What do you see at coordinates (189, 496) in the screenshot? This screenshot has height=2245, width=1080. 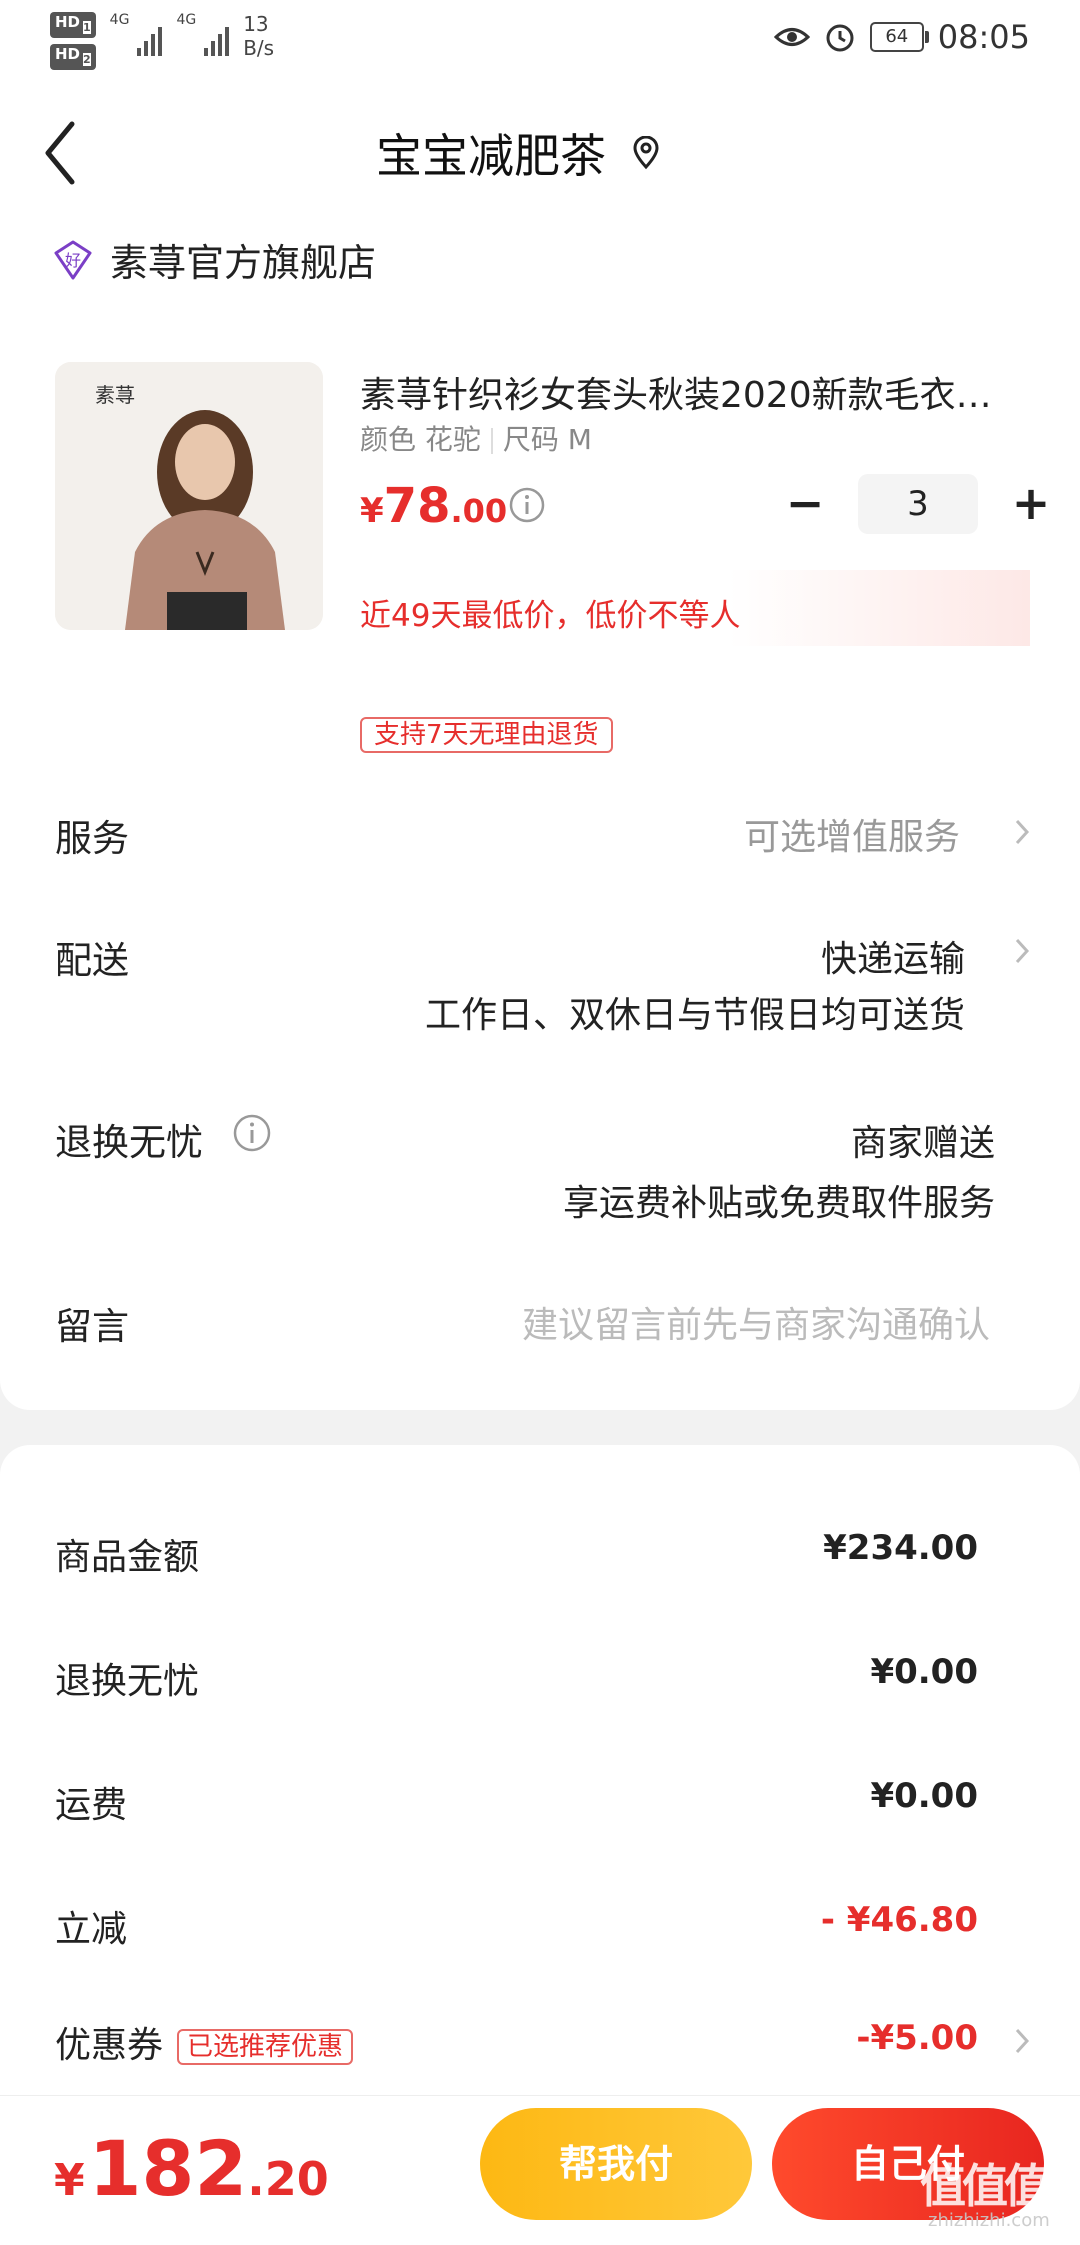 I see `product-image: 素荨` at bounding box center [189, 496].